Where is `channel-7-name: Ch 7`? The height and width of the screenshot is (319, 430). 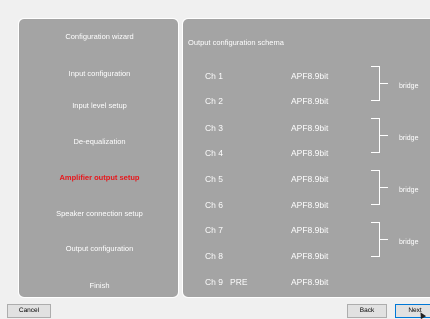
channel-7-name: Ch 7 is located at coordinates (214, 230).